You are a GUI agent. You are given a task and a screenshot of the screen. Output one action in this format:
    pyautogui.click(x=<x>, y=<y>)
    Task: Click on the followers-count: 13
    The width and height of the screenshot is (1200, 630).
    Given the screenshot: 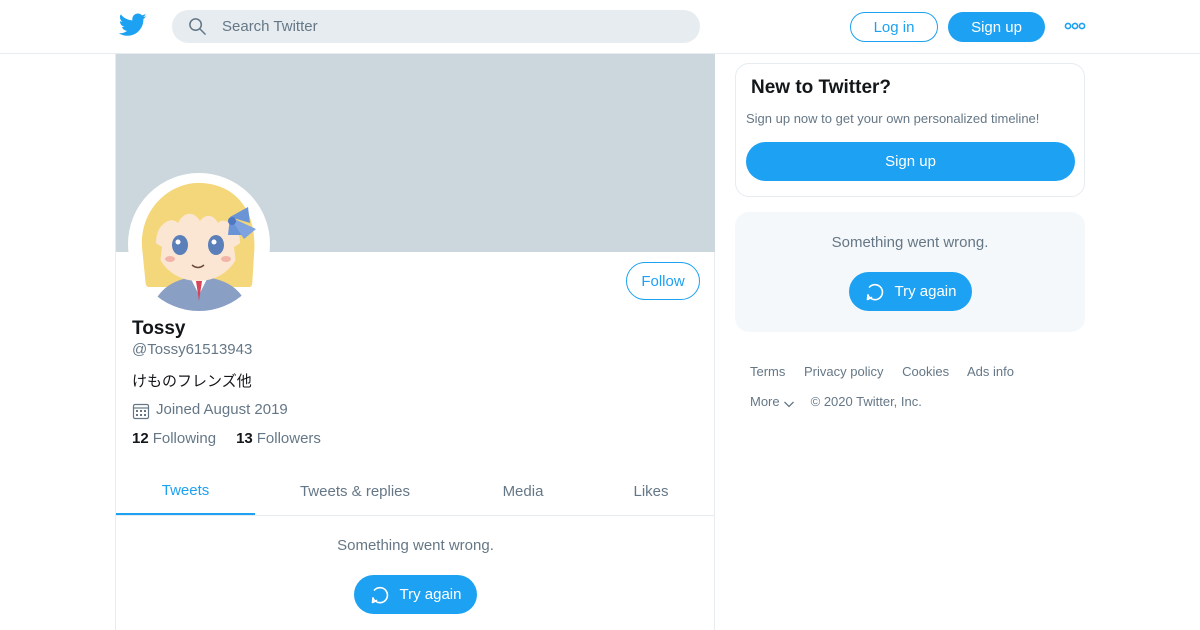 What is the action you would take?
    pyautogui.click(x=244, y=438)
    